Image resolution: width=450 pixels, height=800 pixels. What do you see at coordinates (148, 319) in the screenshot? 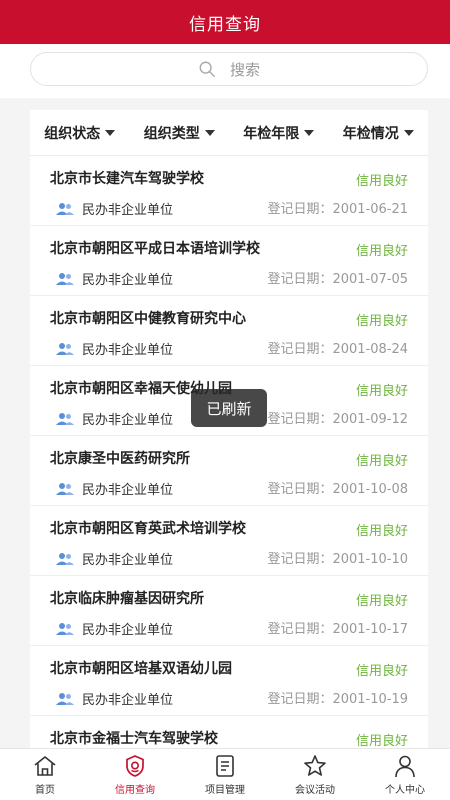
I see `org-name: 北京市朝阳区中健教育研究中心` at bounding box center [148, 319].